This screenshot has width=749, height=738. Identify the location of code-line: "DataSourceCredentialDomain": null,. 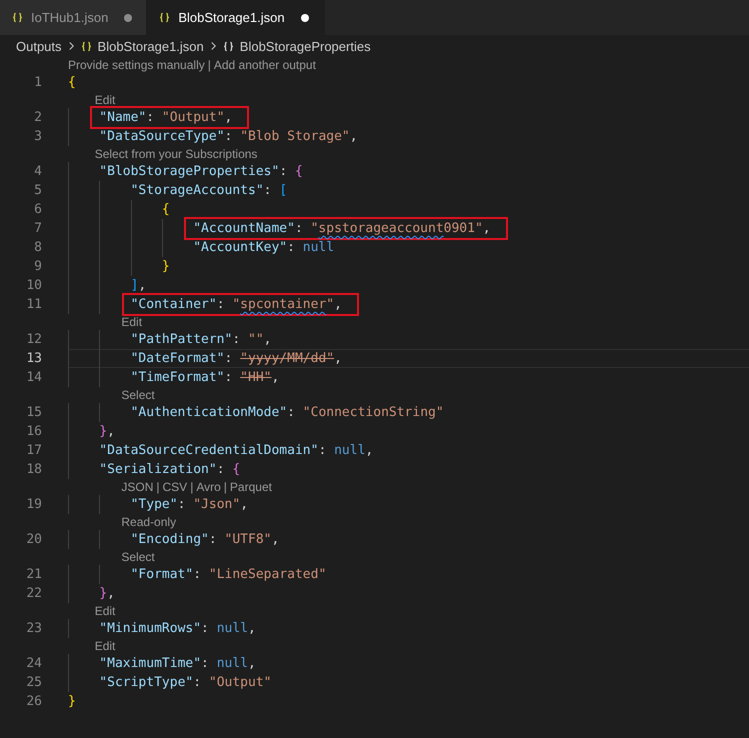
(236, 450).